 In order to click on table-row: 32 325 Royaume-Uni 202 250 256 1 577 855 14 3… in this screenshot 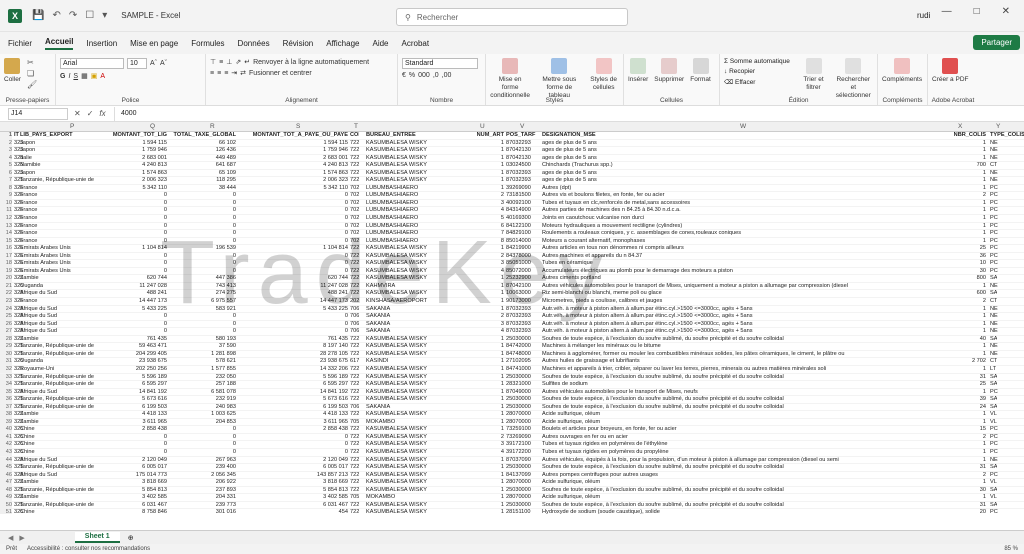, I will do `click(512, 369)`.